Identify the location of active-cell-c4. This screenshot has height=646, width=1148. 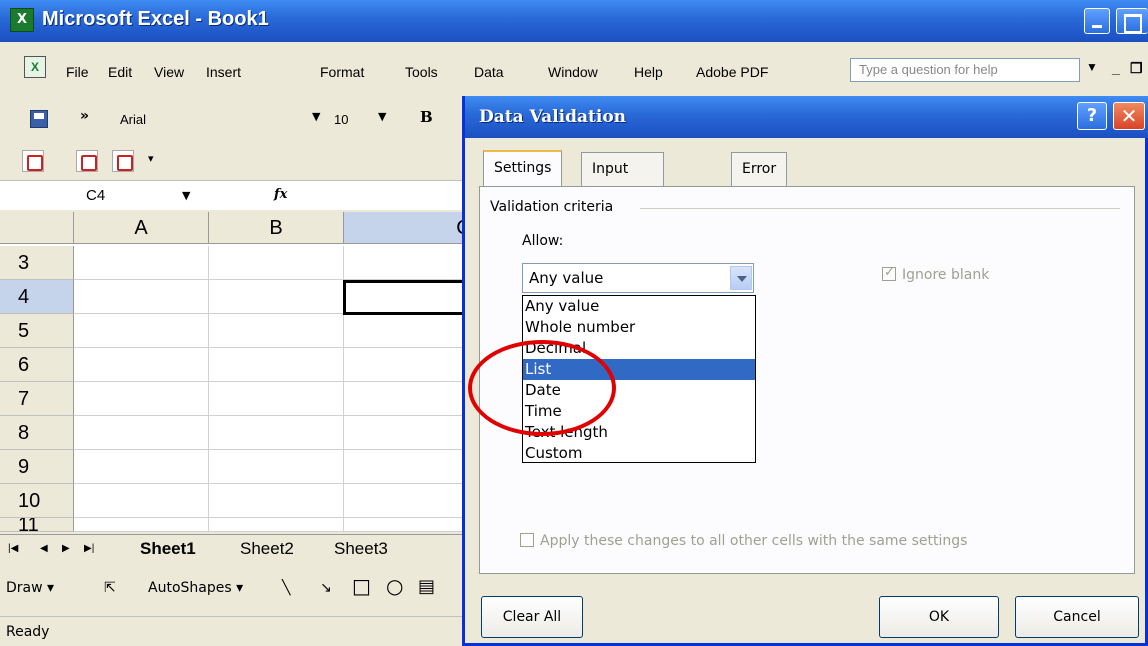
(406, 297).